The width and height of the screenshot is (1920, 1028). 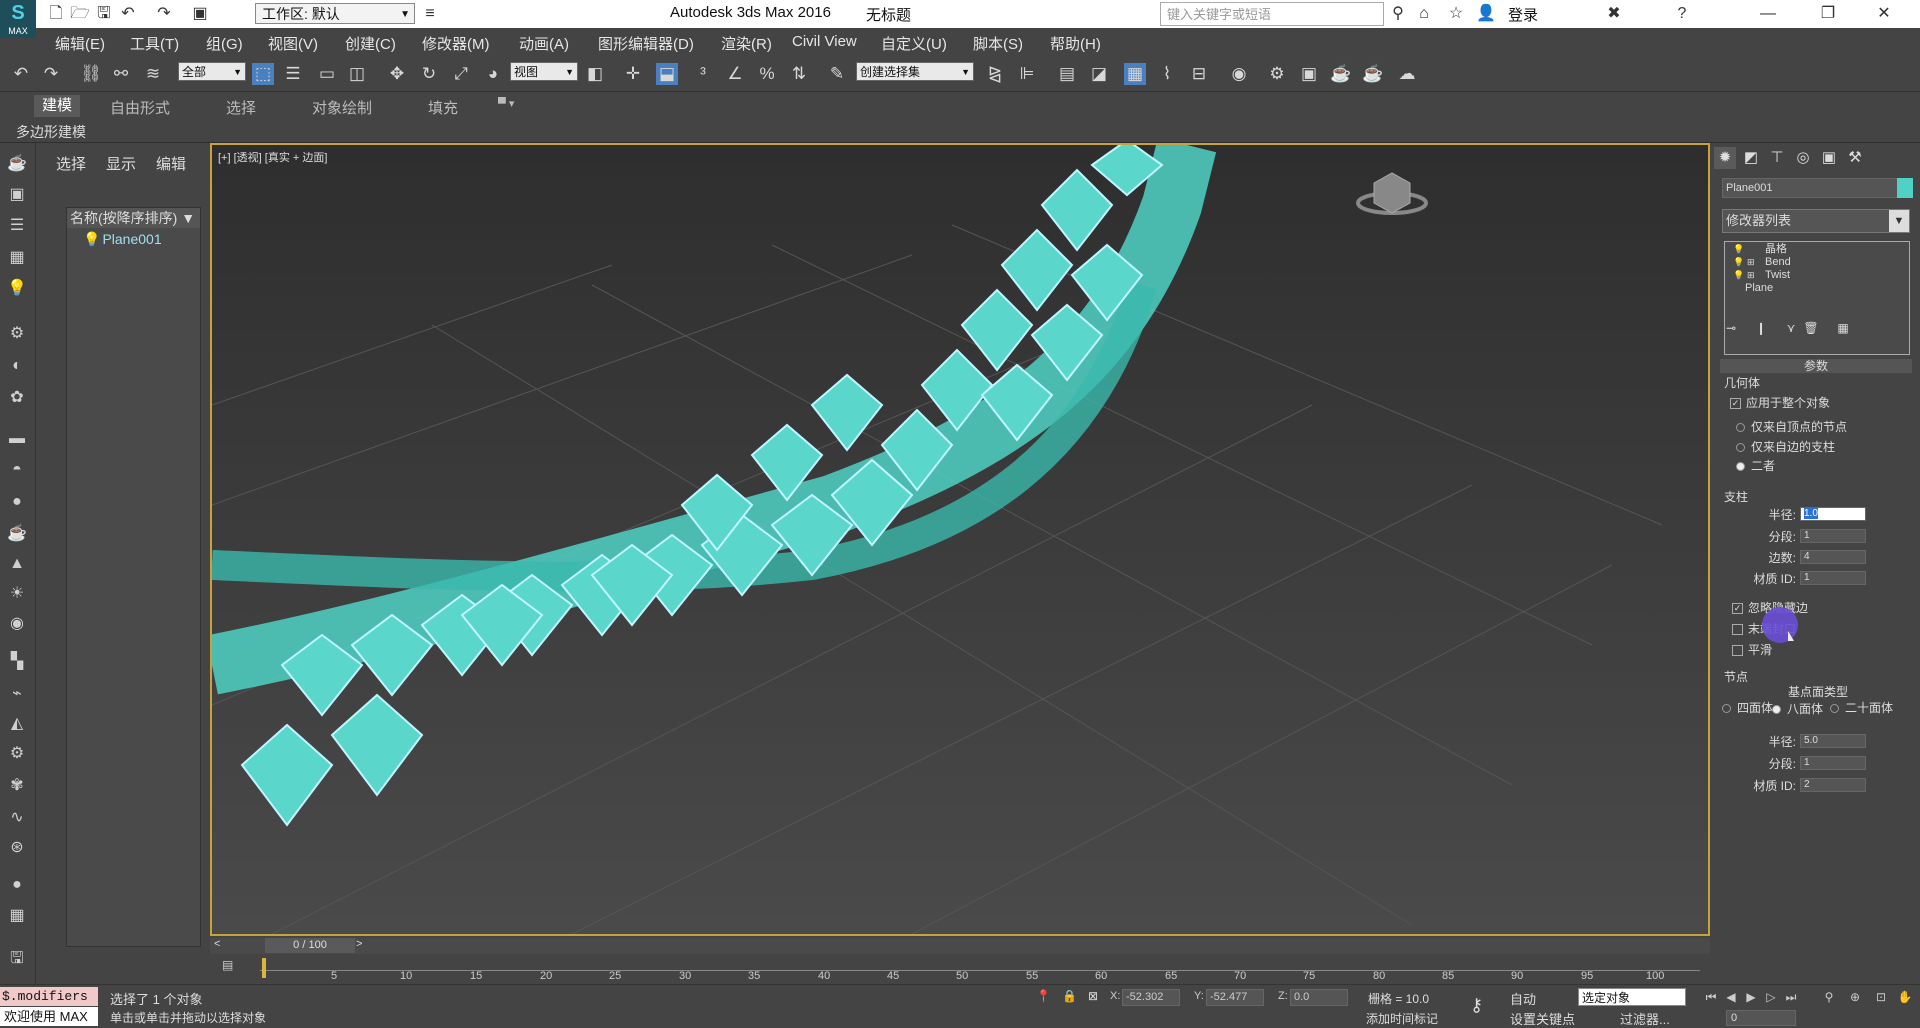 I want to click on material-editor-icon: ◉, so click(x=1239, y=74).